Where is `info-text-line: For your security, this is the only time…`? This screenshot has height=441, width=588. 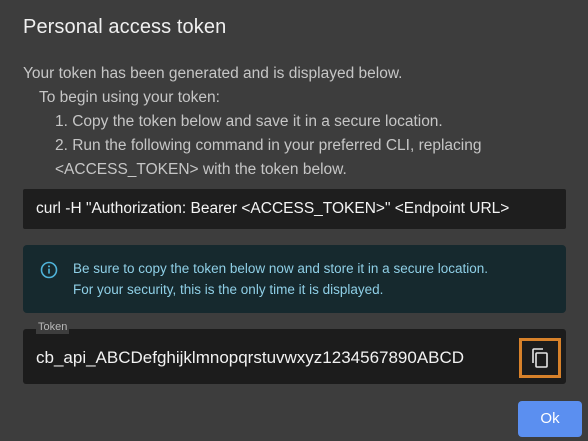
info-text-line: For your security, this is the only time… is located at coordinates (228, 289).